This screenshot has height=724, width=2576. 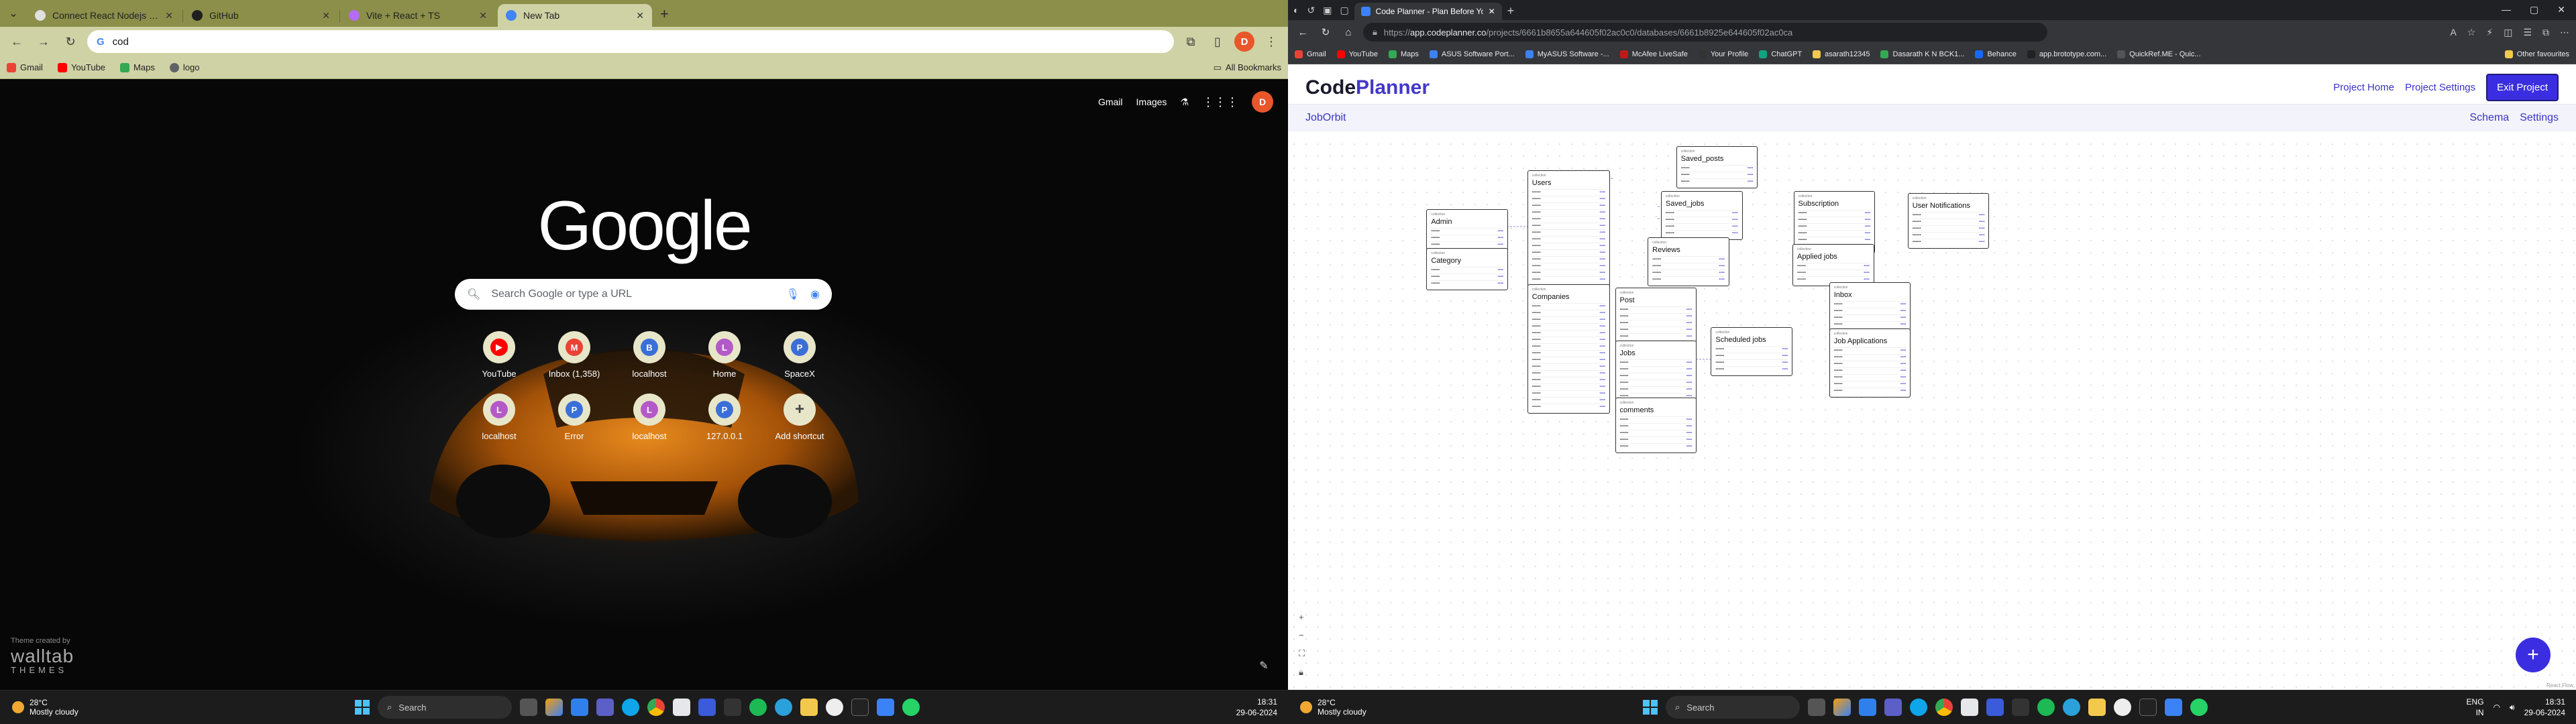 I want to click on bookmark: Maps, so click(x=137, y=67).